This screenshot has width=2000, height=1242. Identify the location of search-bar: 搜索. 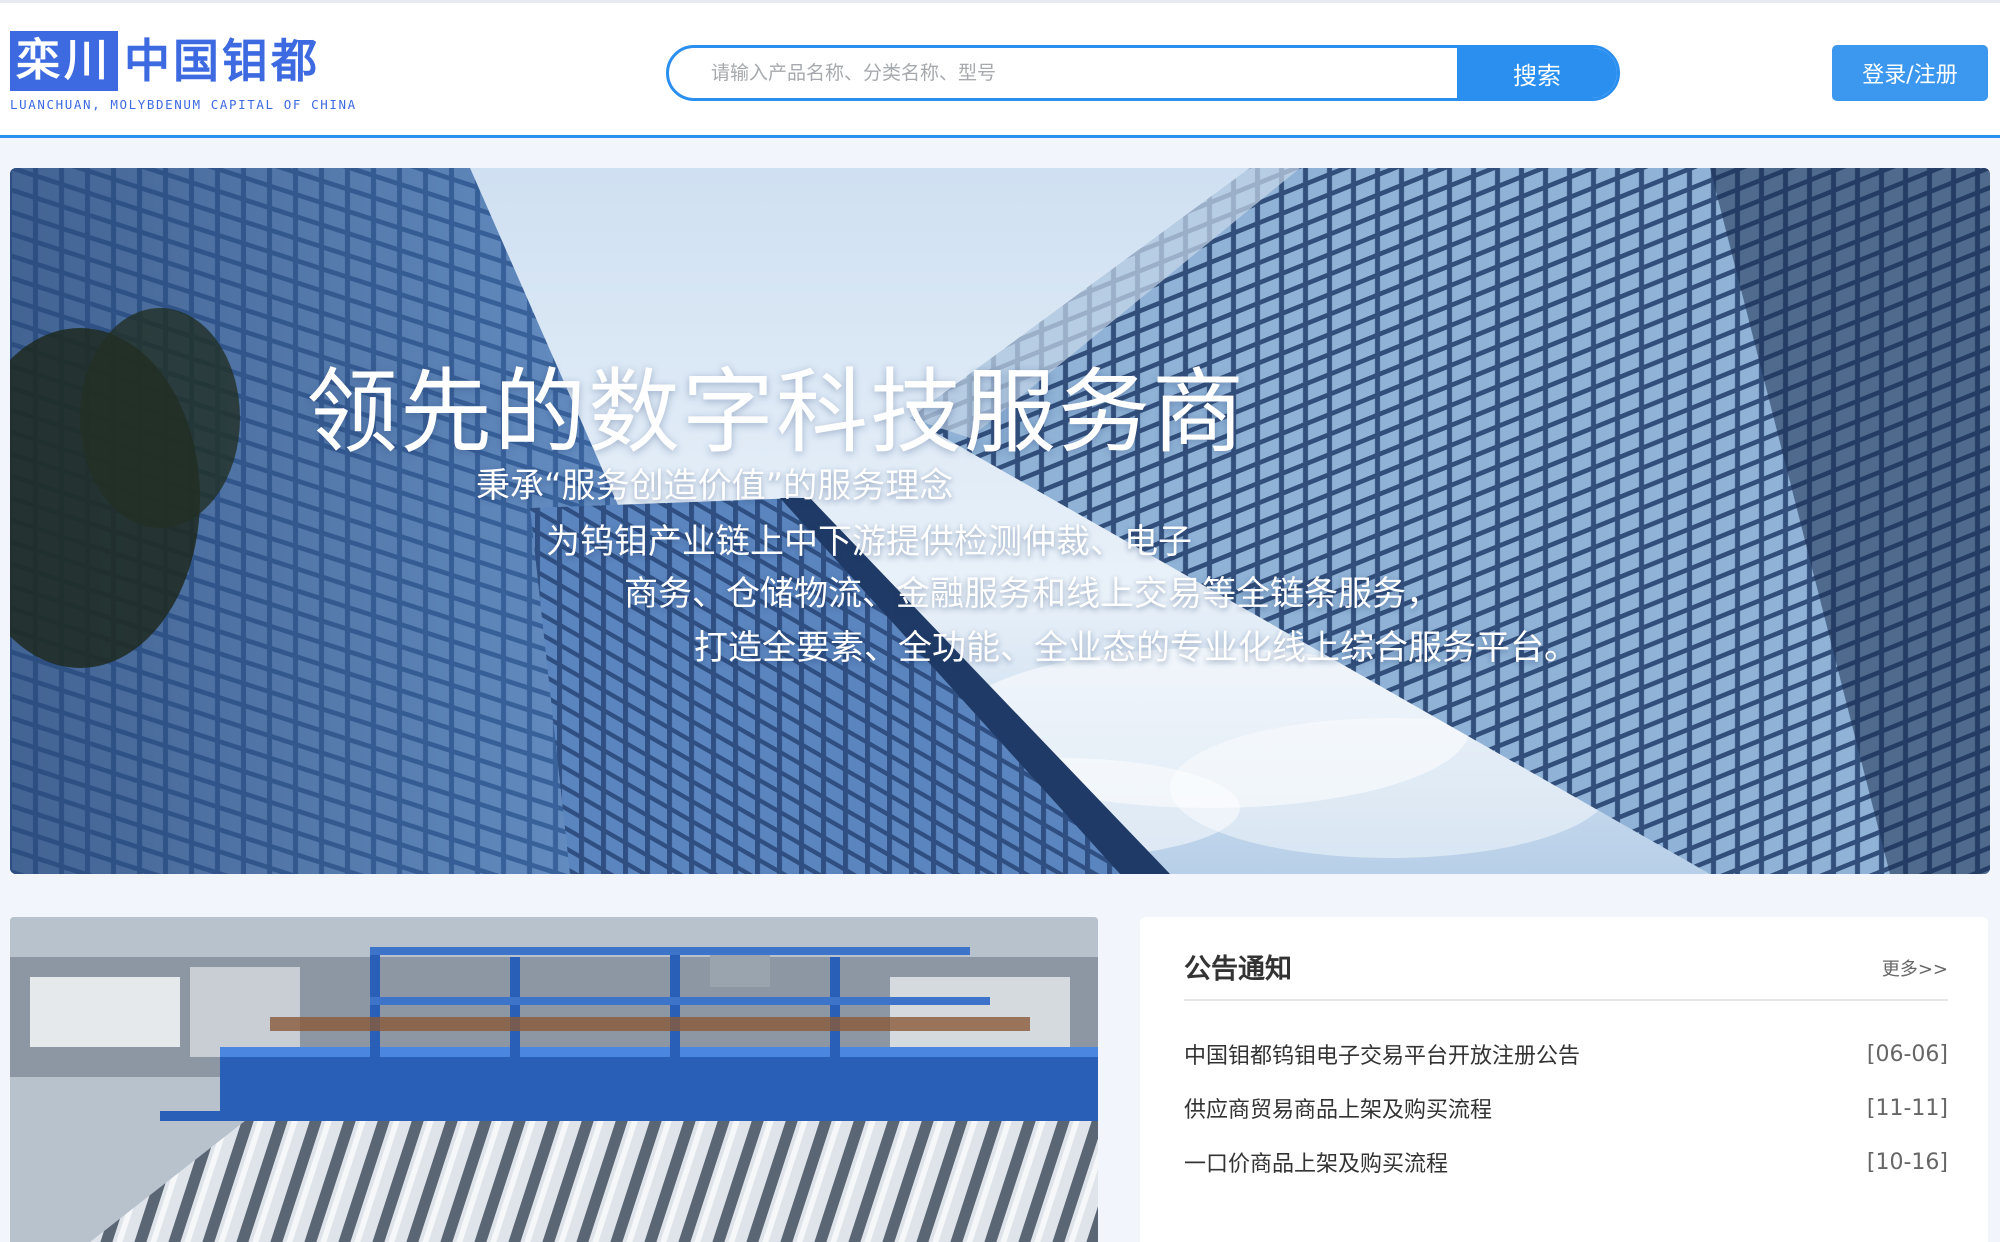
(1143, 73).